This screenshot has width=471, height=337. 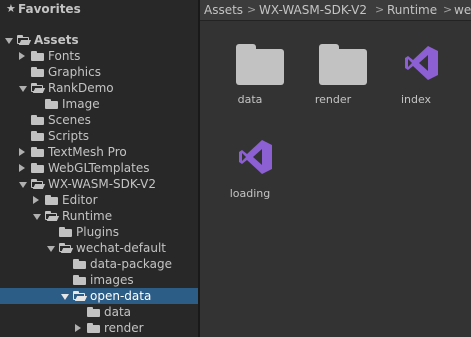 I want to click on tree-item-rankdemo: RankDemo, so click(x=99, y=88).